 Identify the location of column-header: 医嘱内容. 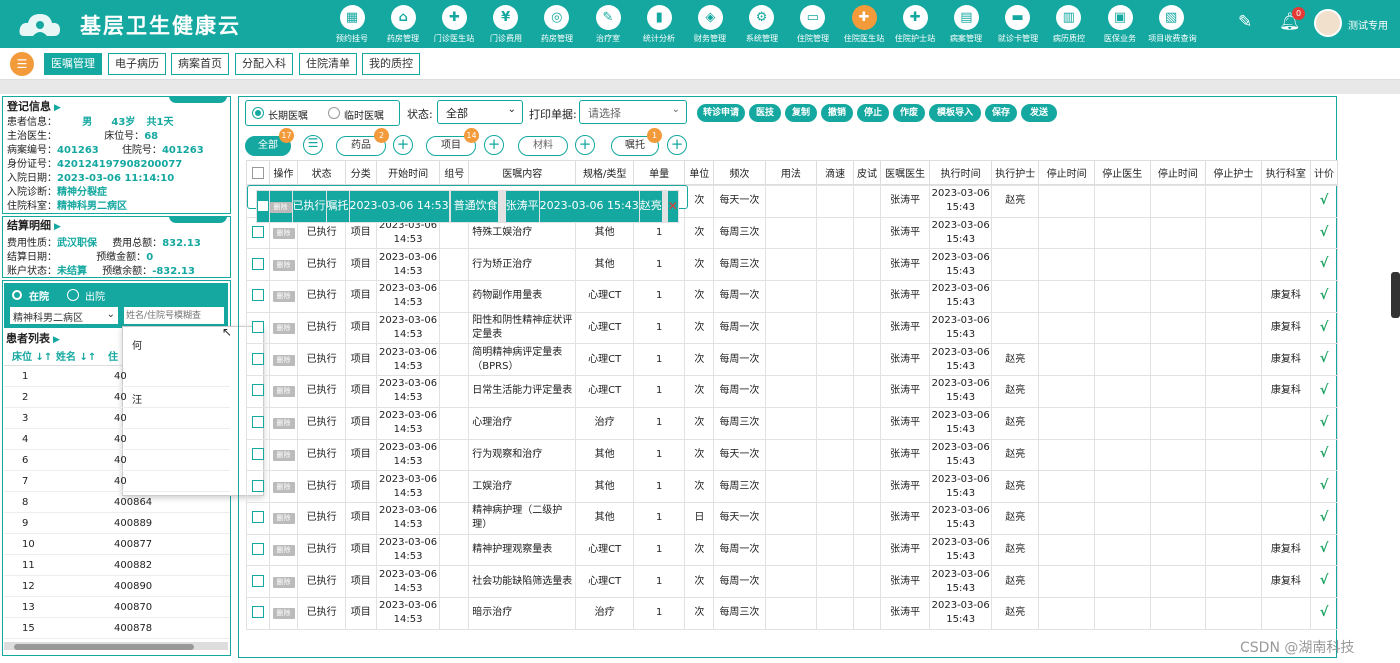
(522, 172).